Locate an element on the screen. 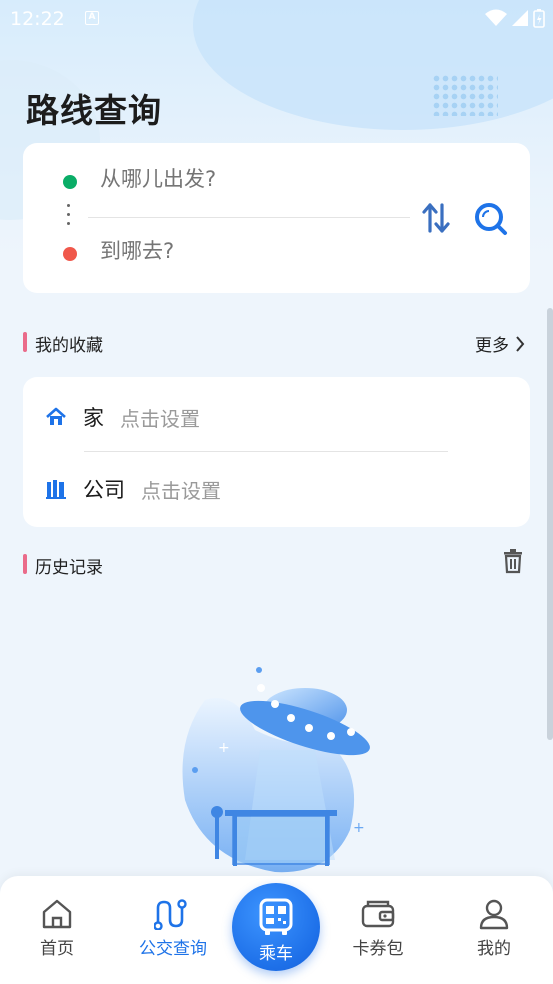 This screenshot has height=984, width=553. nav-label: 首页 is located at coordinates (57, 949).